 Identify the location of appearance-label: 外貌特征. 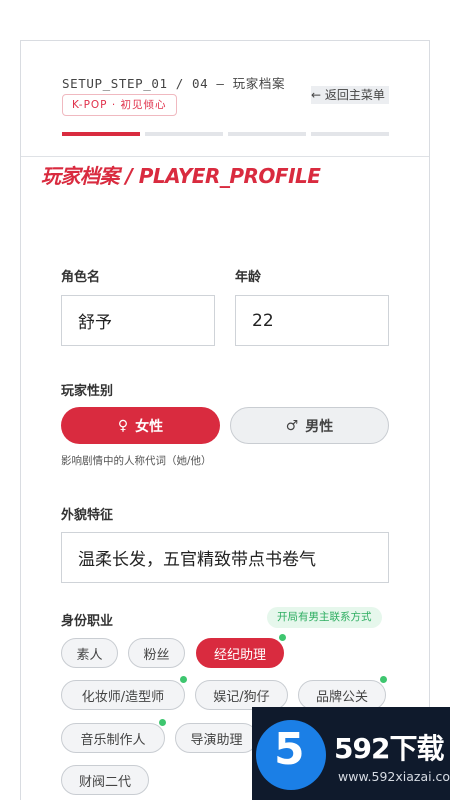
(87, 515).